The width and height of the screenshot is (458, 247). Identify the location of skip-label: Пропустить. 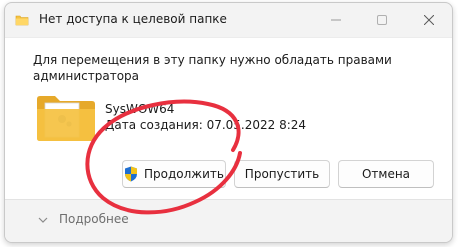
(282, 174).